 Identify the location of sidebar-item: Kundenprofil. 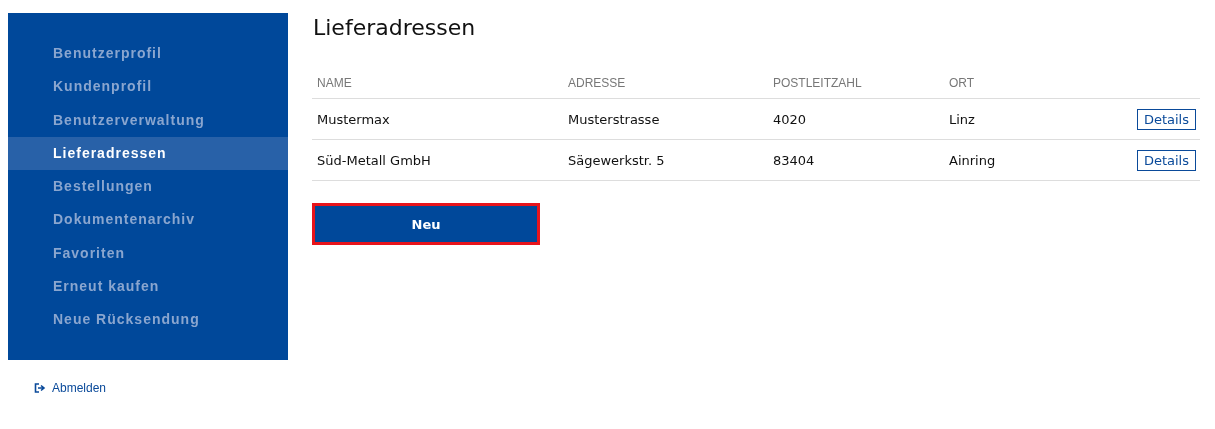
(148, 87).